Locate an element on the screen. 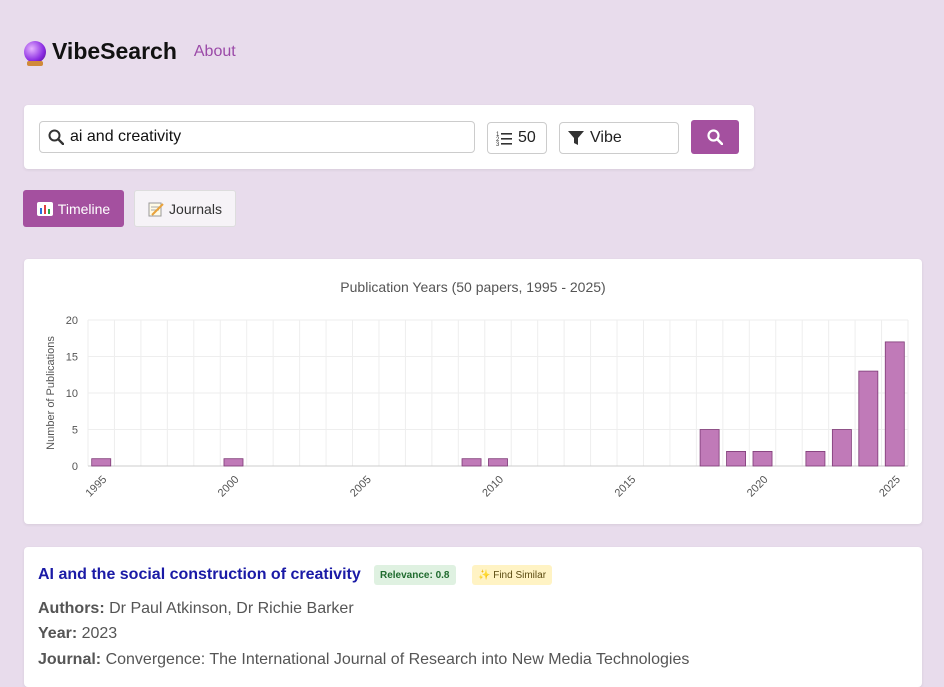 Image resolution: width=944 pixels, height=687 pixels. find-similar-button: ✨ Find Similar is located at coordinates (512, 575).